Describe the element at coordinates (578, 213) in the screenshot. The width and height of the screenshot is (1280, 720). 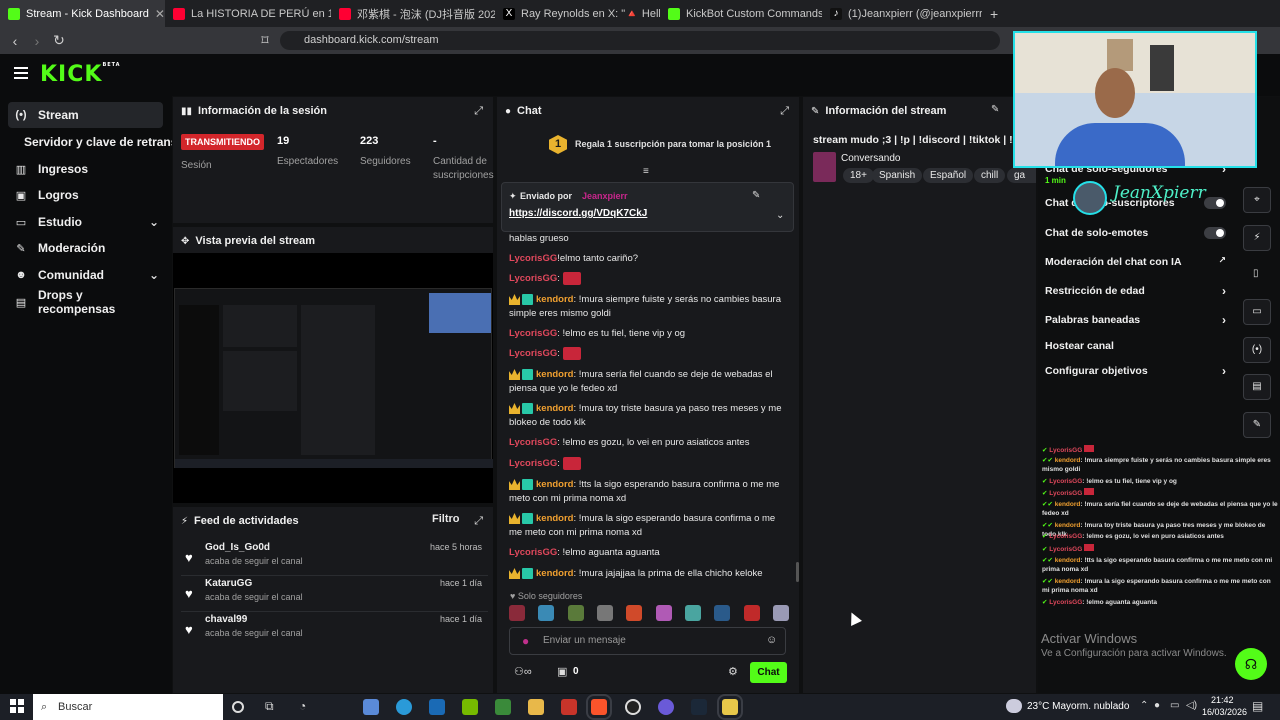
I see `pinned-link: https://discord.gg/VDqK7CkJ` at that location.